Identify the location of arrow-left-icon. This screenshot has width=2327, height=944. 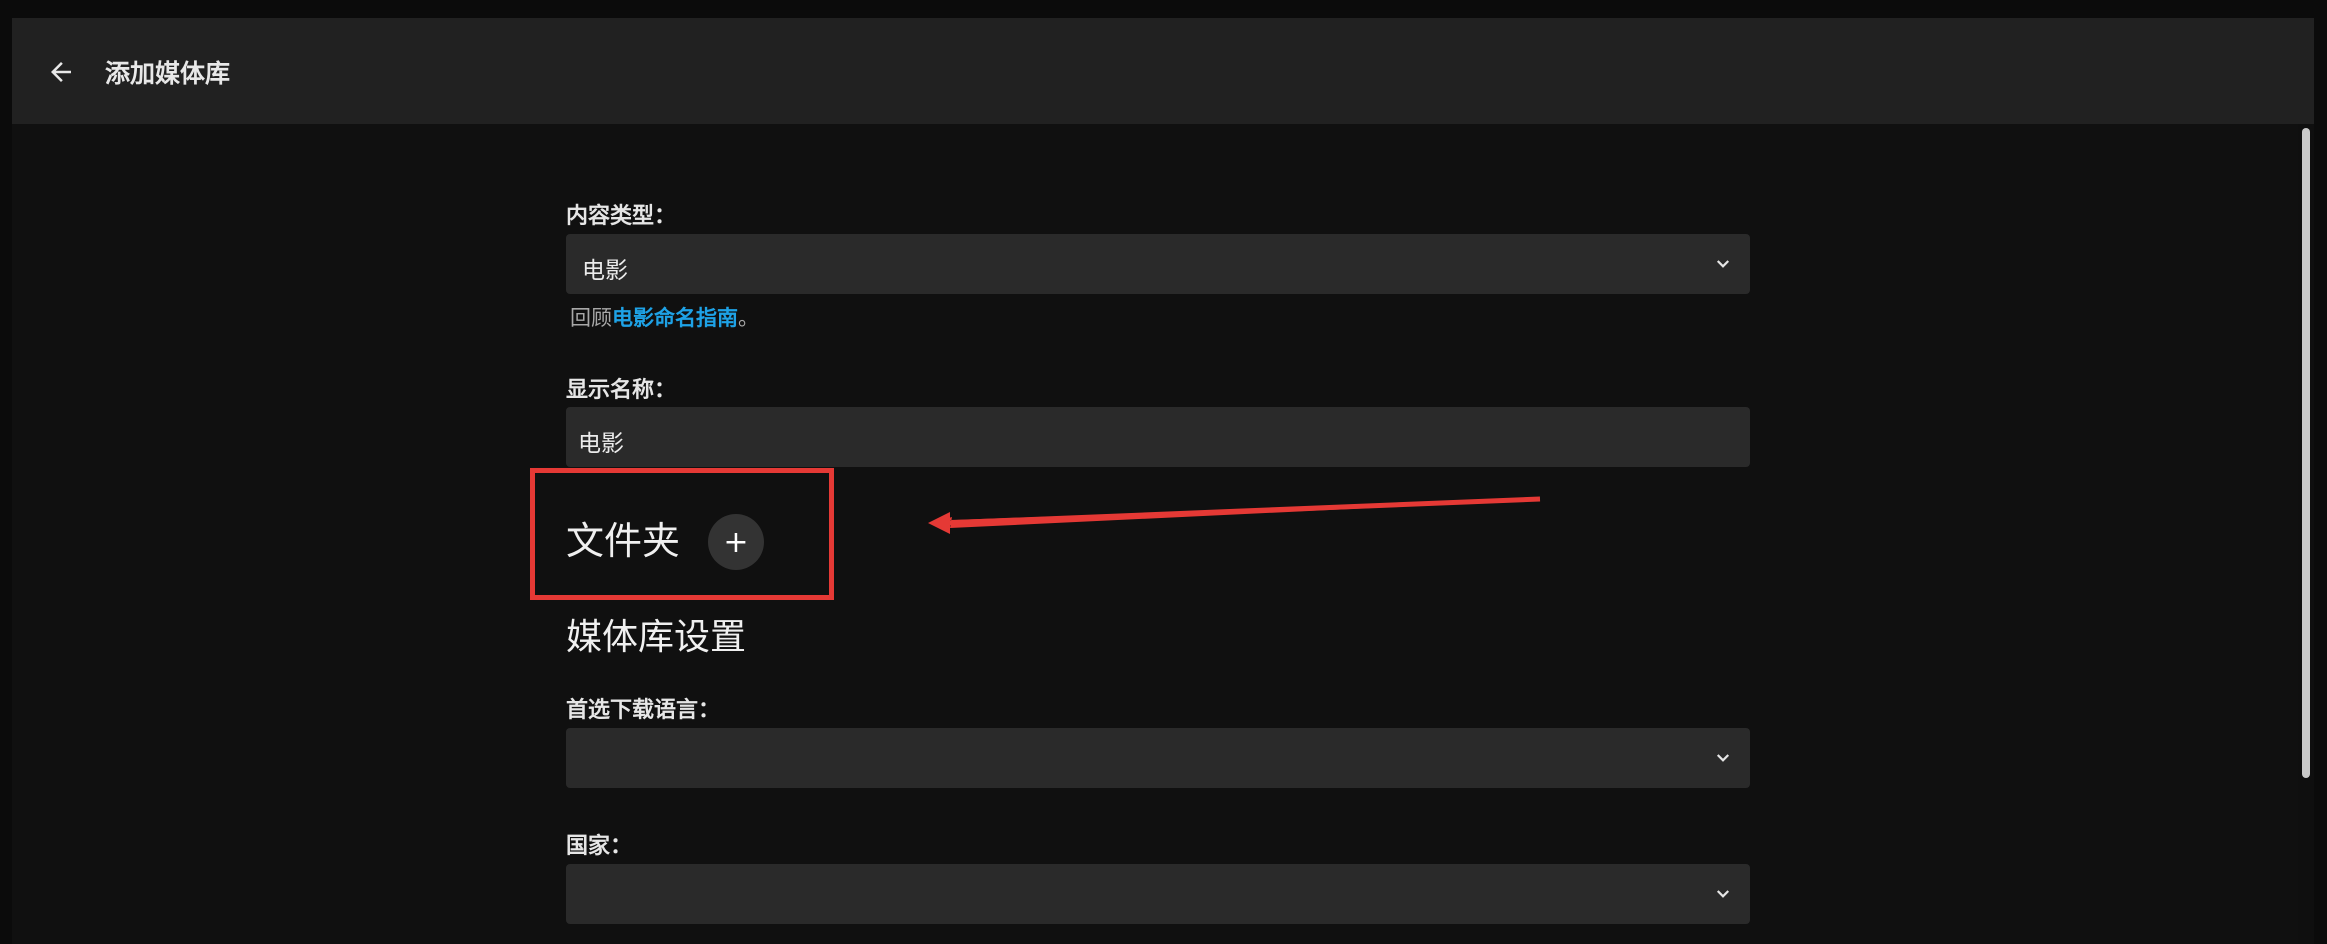
(61, 72).